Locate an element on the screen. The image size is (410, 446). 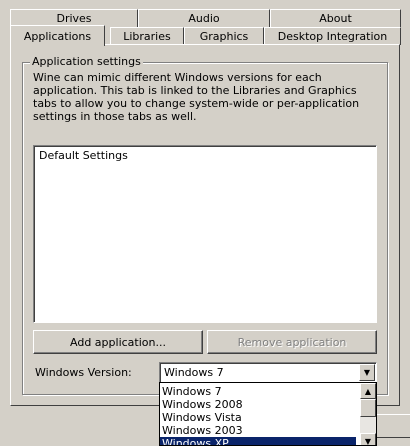
chevron-up-icon: ▲ is located at coordinates (368, 391).